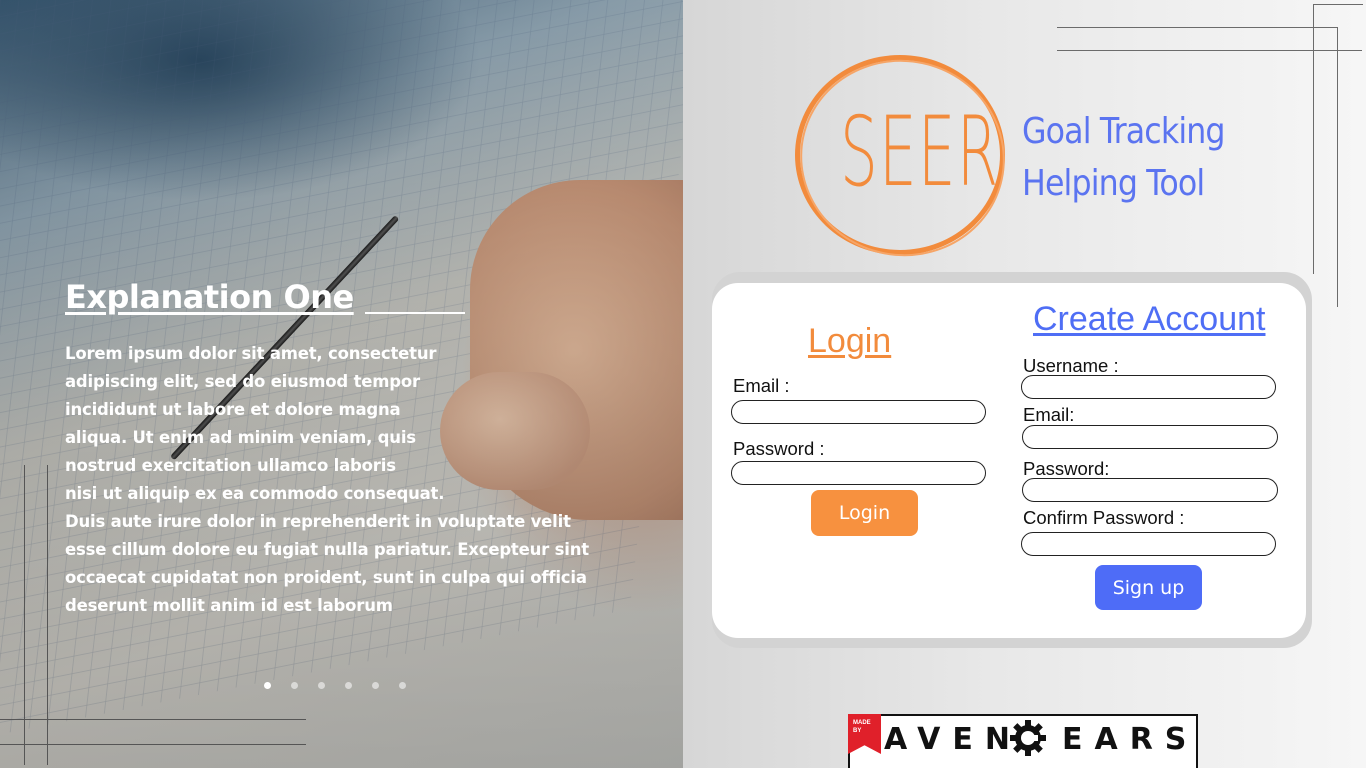 This screenshot has width=1366, height=768. What do you see at coordinates (1148, 387) in the screenshot?
I see `signup-username-input` at bounding box center [1148, 387].